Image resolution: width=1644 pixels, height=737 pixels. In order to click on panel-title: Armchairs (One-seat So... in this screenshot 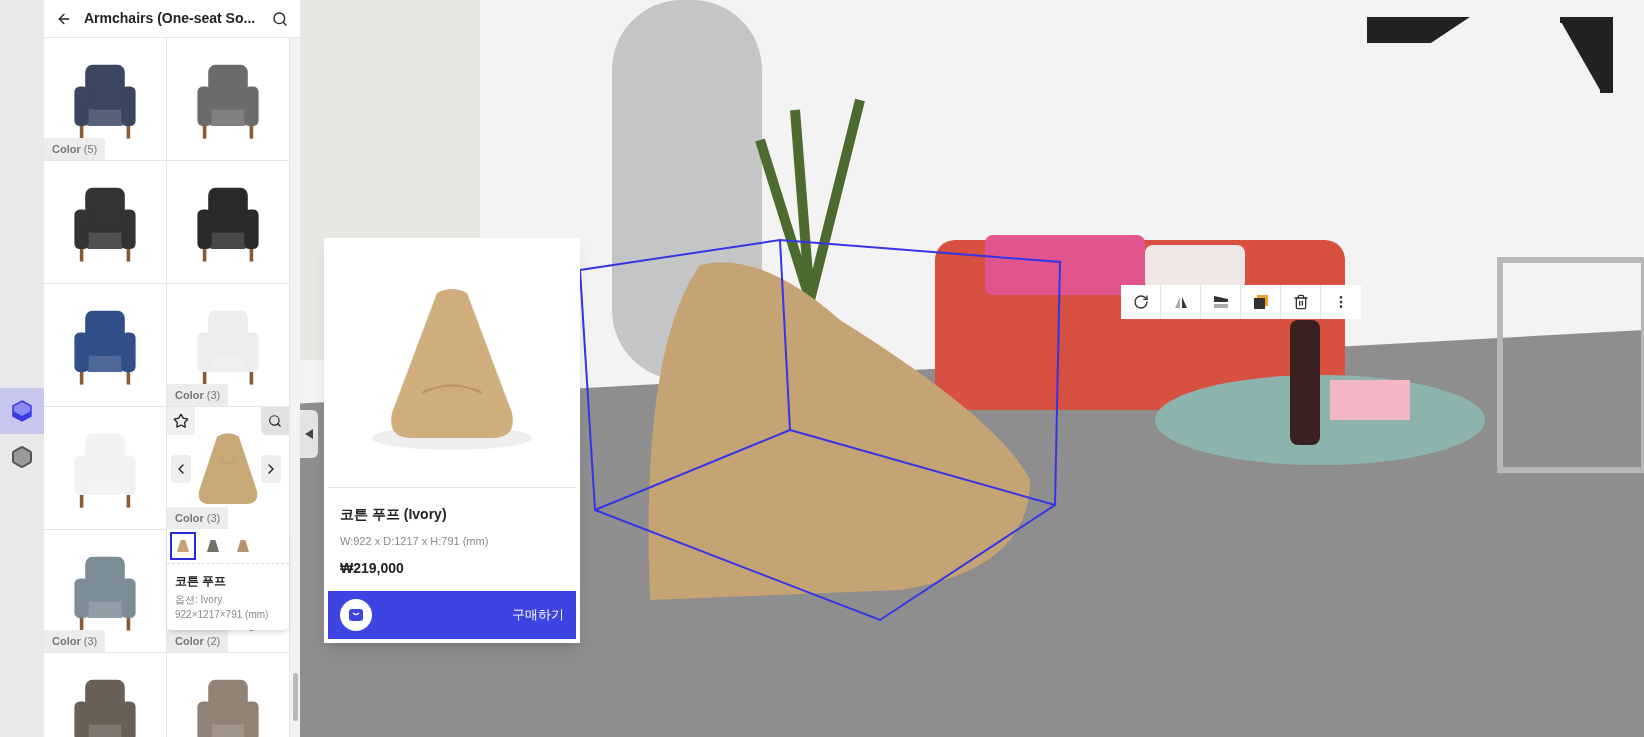, I will do `click(170, 18)`.